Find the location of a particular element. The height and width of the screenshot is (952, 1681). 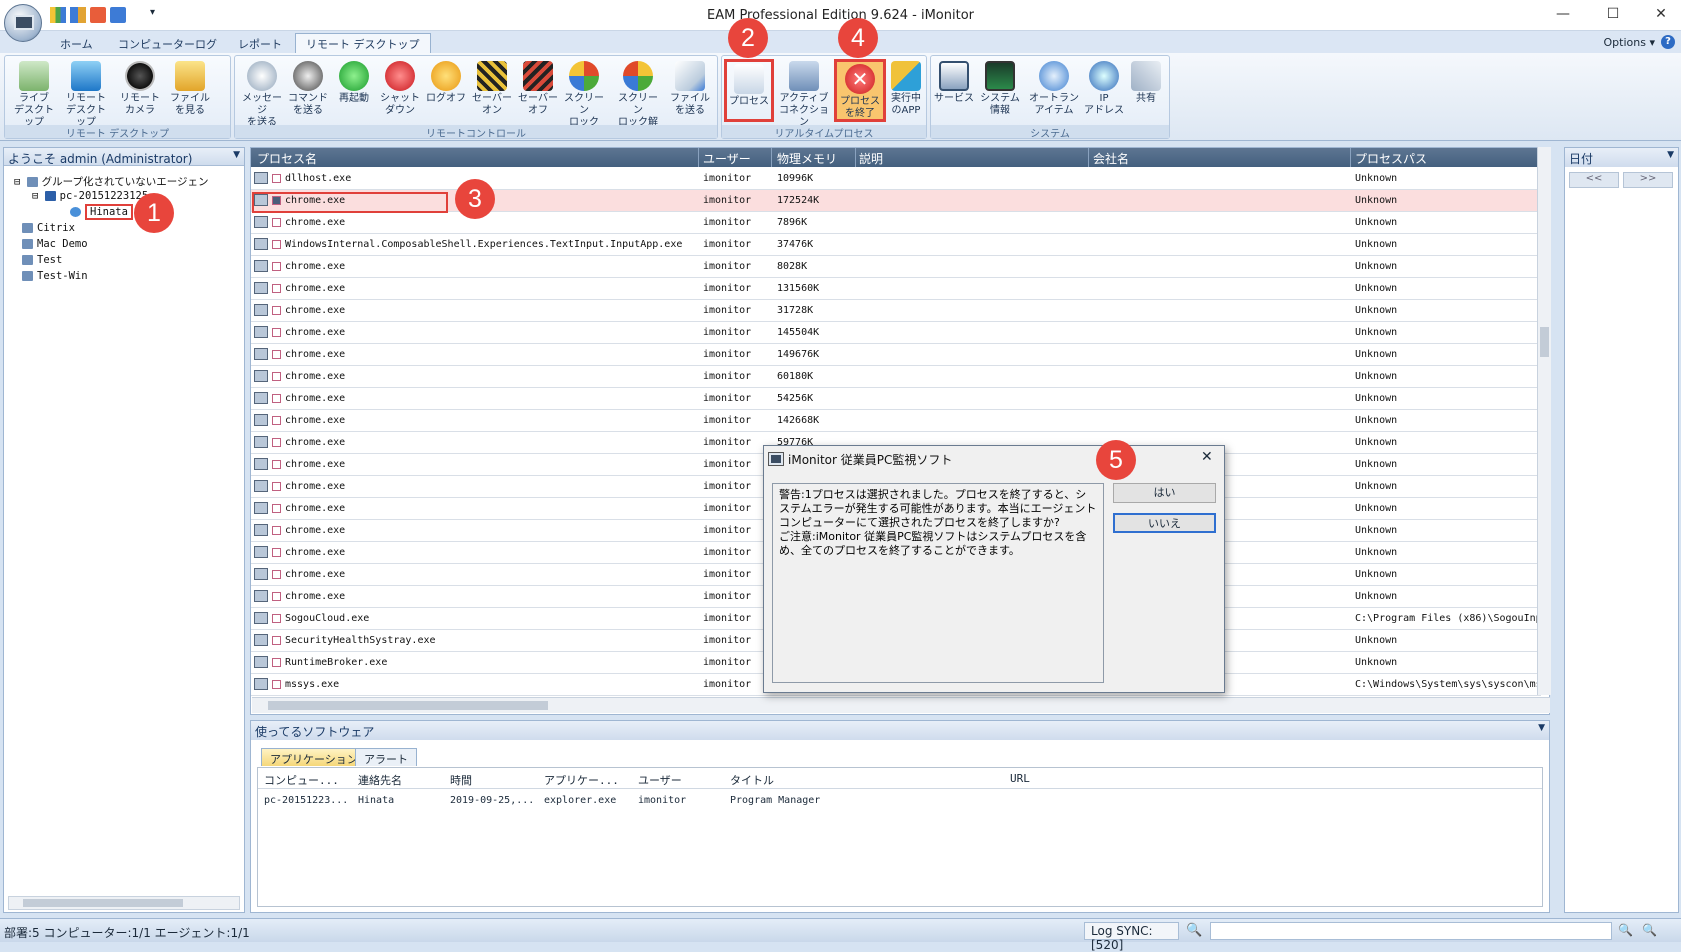

send-message-button: メッセージ を送る is located at coordinates (262, 93).